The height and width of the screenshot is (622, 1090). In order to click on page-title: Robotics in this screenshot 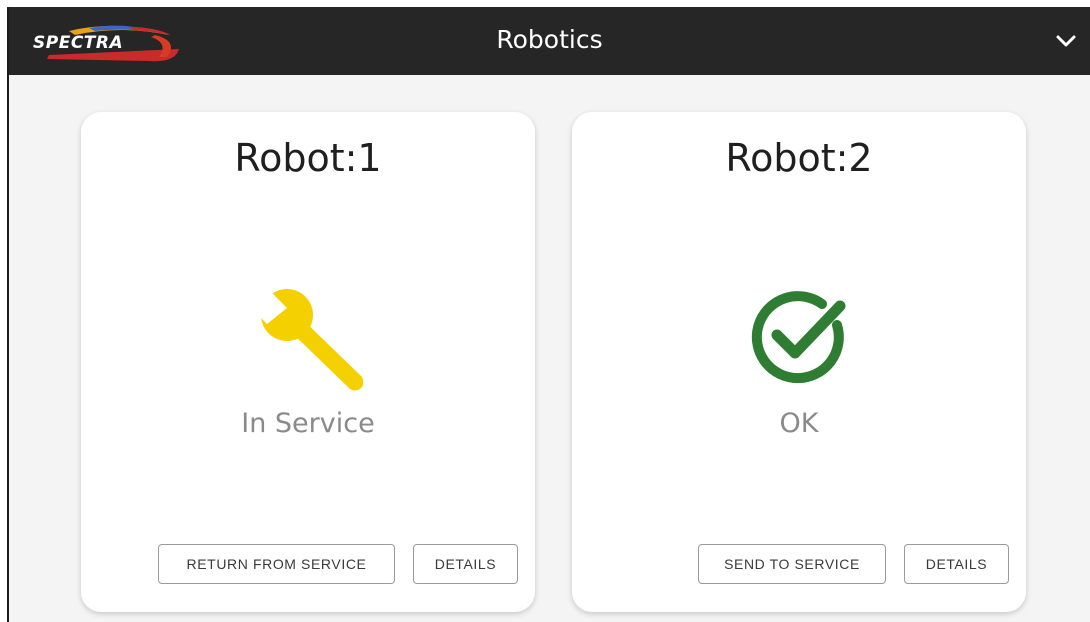, I will do `click(549, 39)`.